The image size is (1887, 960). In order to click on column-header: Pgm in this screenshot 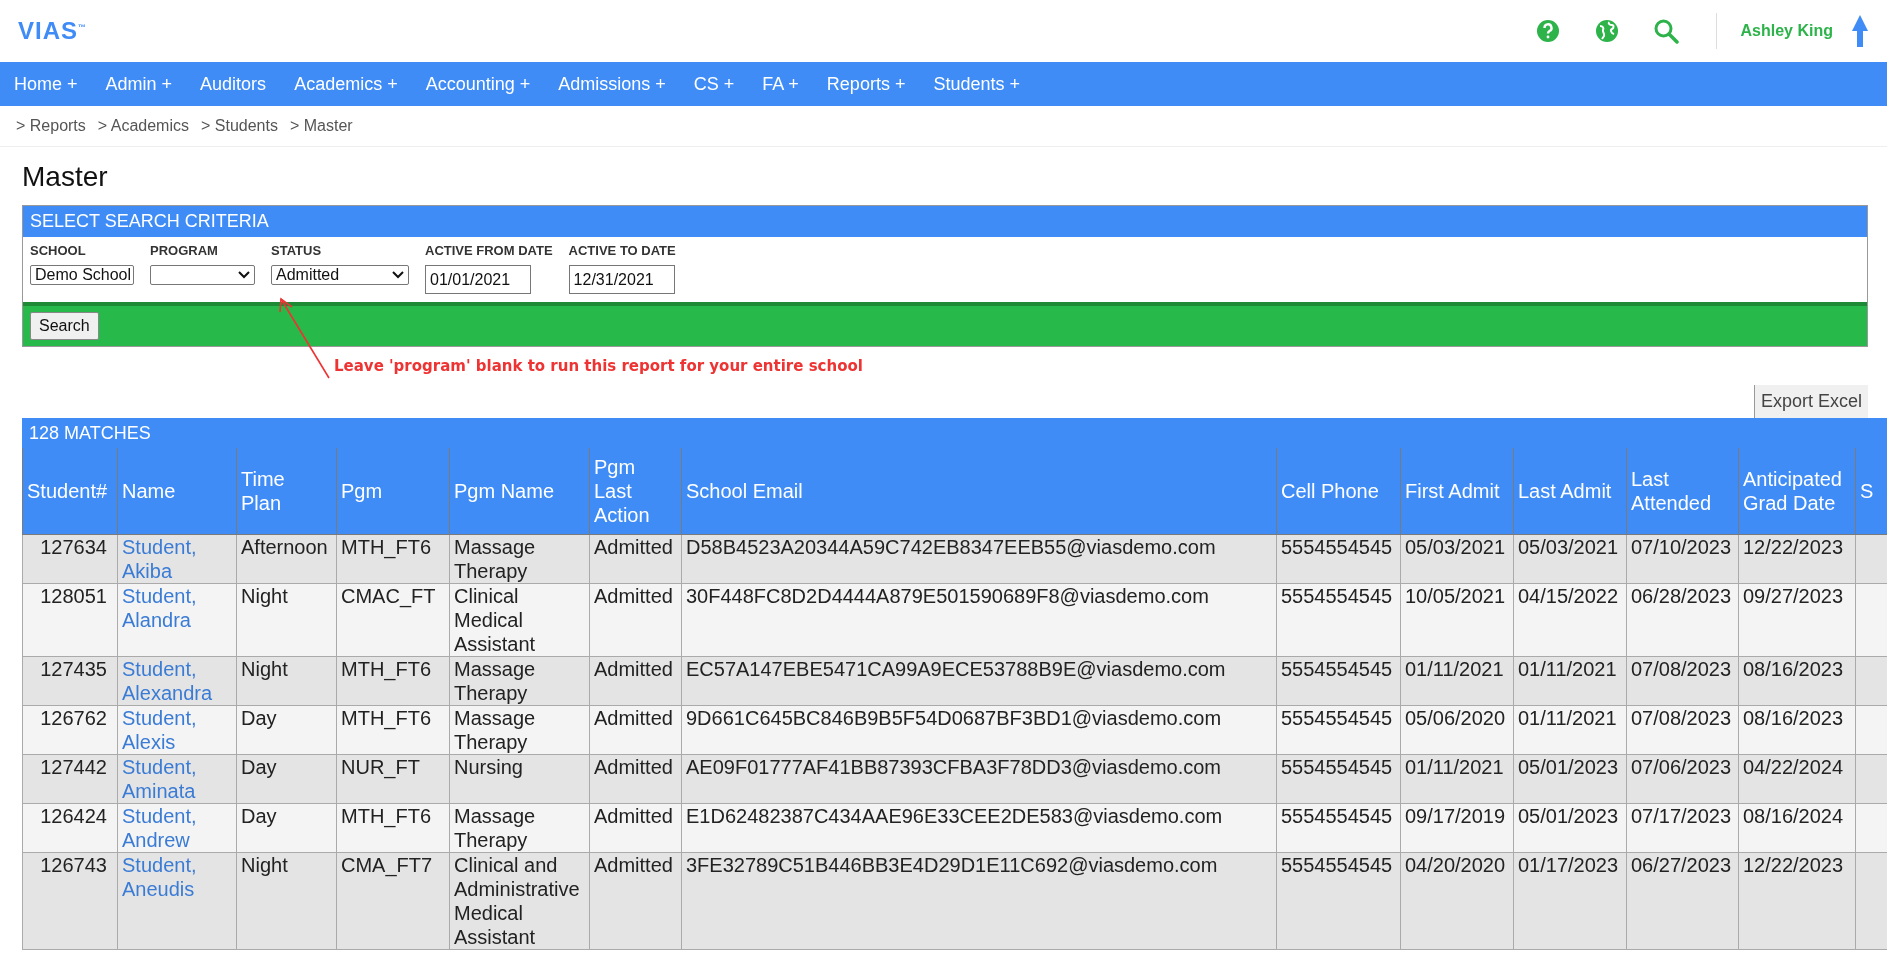, I will do `click(393, 491)`.